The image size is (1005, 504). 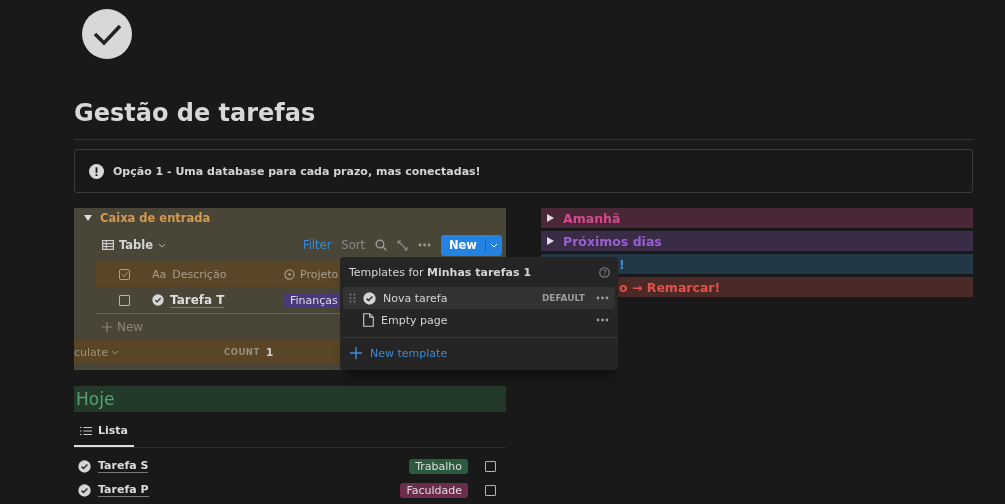 What do you see at coordinates (289, 274) in the screenshot?
I see `select-icon` at bounding box center [289, 274].